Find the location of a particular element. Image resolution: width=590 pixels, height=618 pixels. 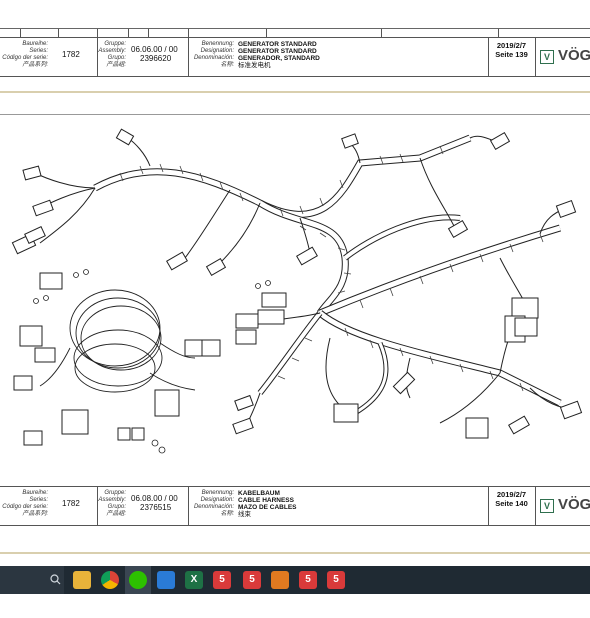

page-number: Seite 140 is located at coordinates (511, 503).